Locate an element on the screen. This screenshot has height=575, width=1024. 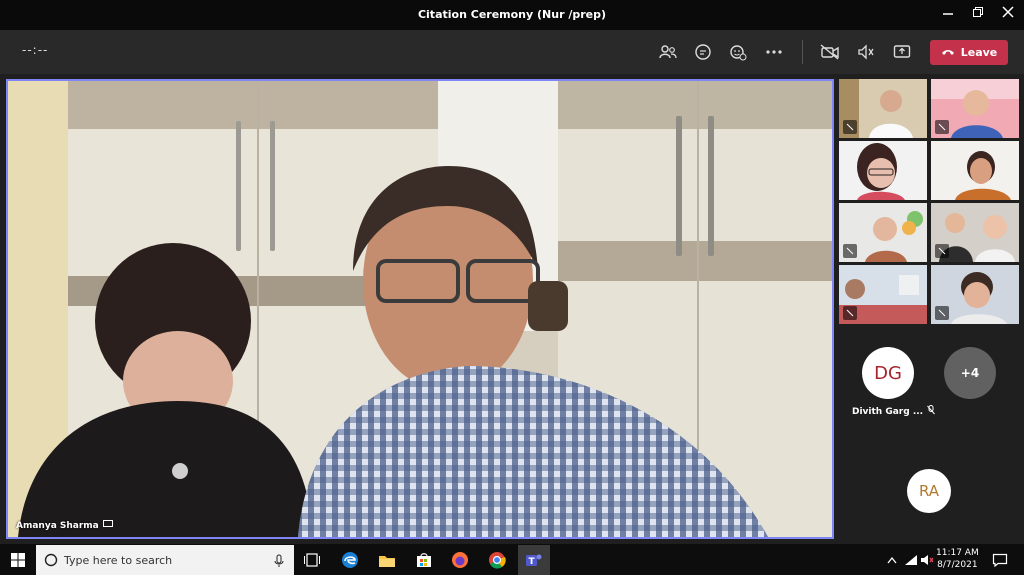
speaker-name: Amanya Sharma is located at coordinates (57, 525).